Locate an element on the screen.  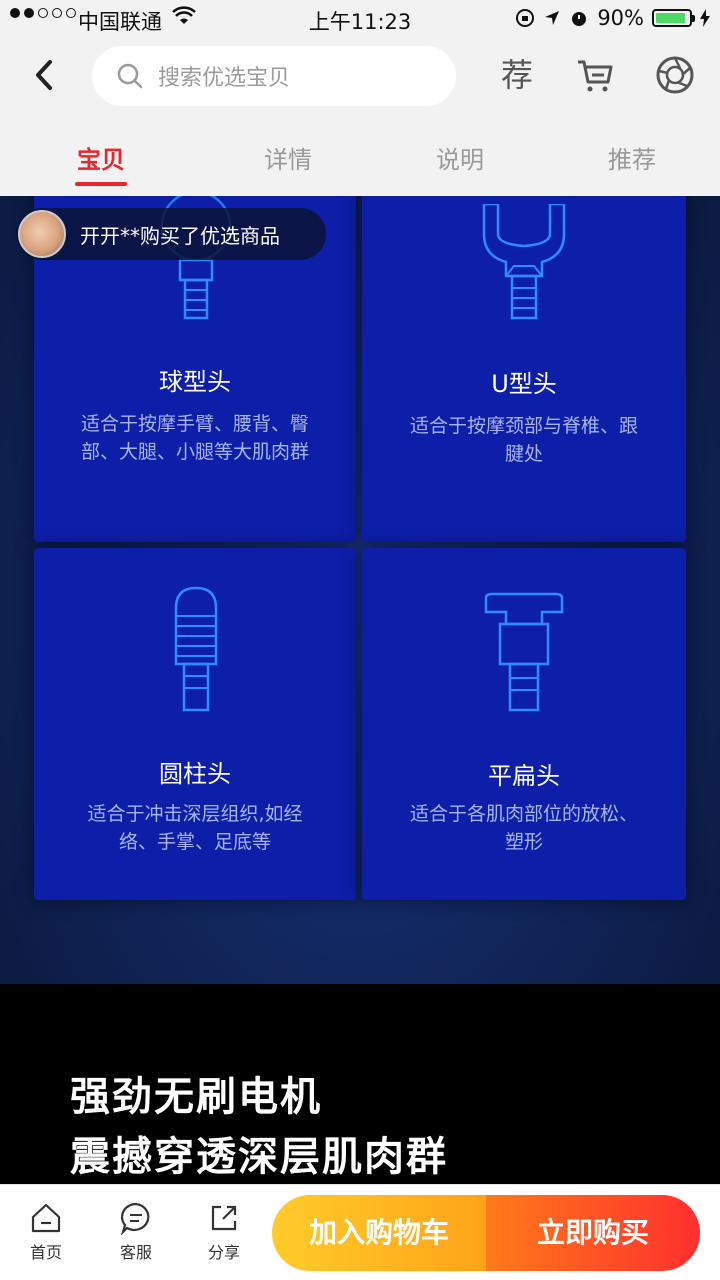
purchase-message: 开开**购买了优选商品 is located at coordinates (180, 235).